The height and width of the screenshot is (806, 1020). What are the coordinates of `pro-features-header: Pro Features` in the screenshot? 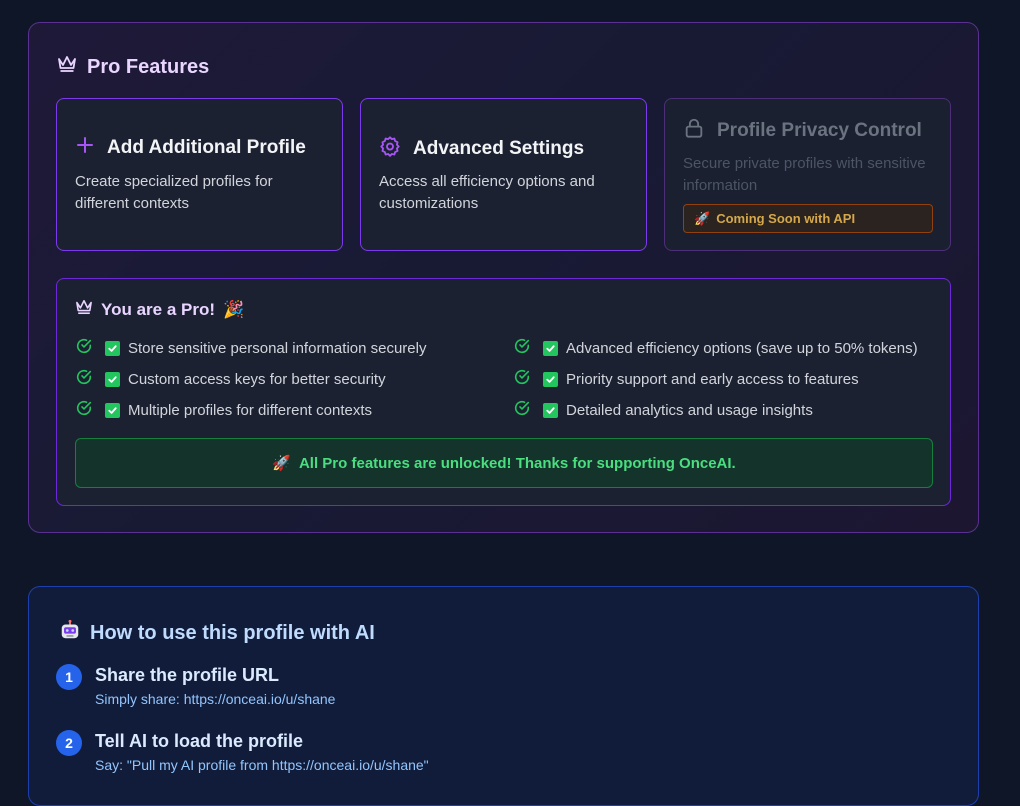 It's located at (133, 67).